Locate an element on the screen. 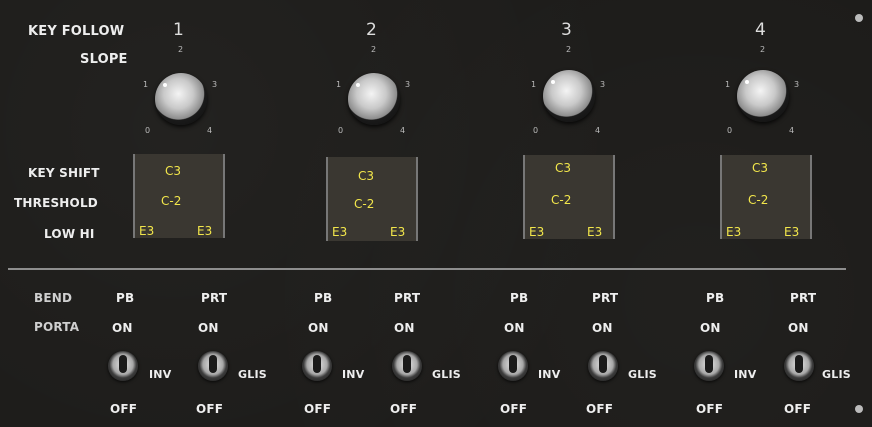  section-divider is located at coordinates (427, 269).